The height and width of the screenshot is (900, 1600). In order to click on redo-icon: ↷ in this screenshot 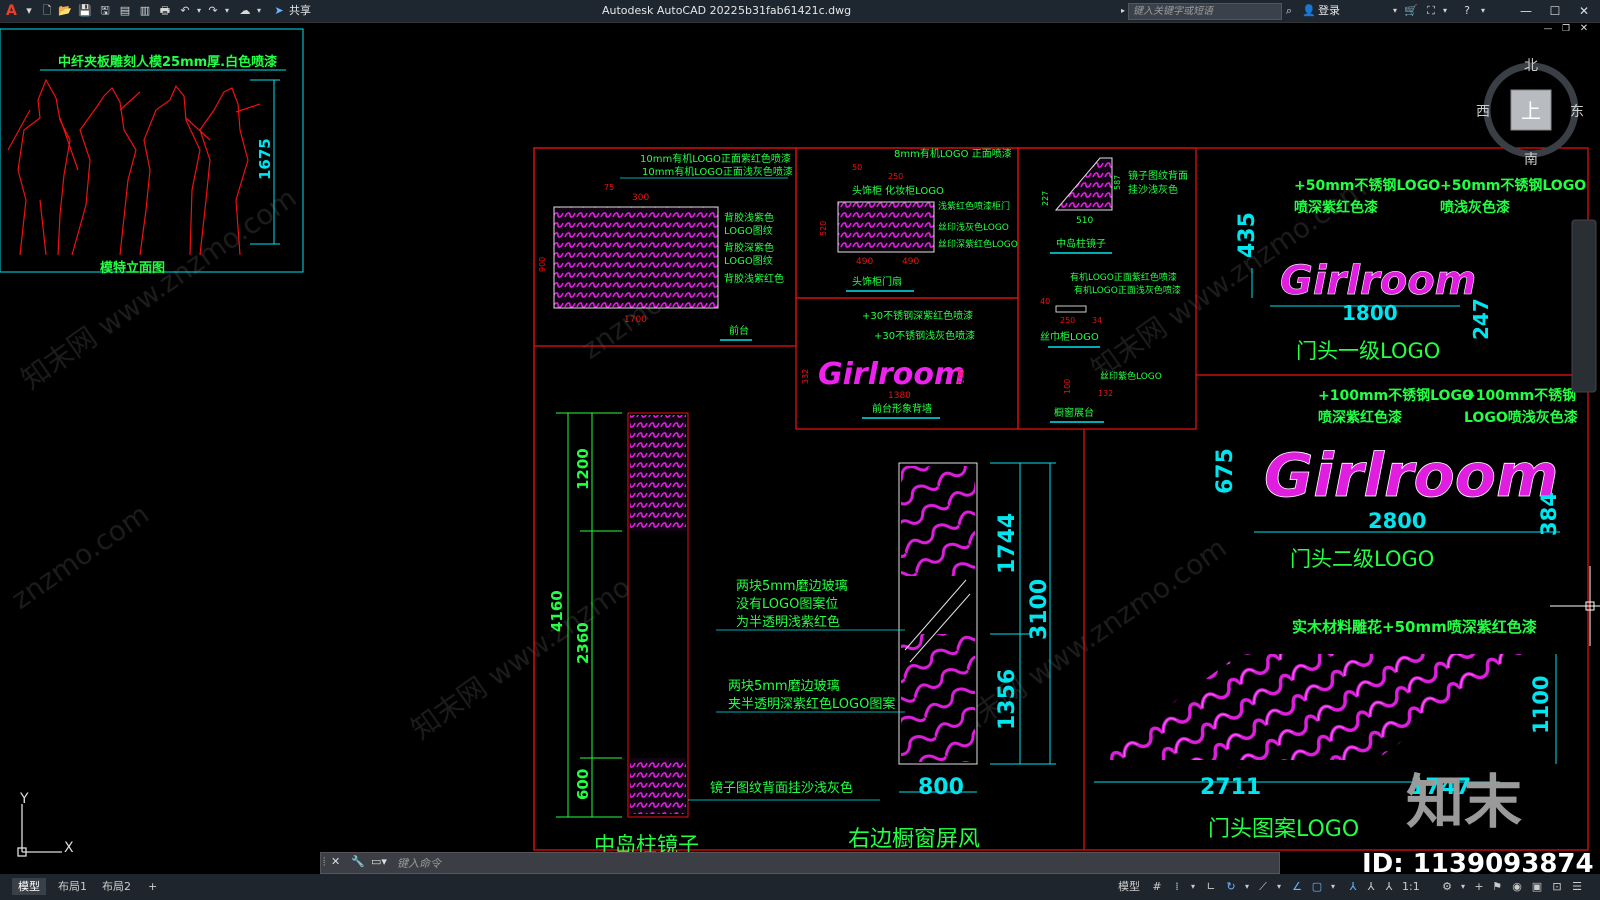, I will do `click(213, 11)`.